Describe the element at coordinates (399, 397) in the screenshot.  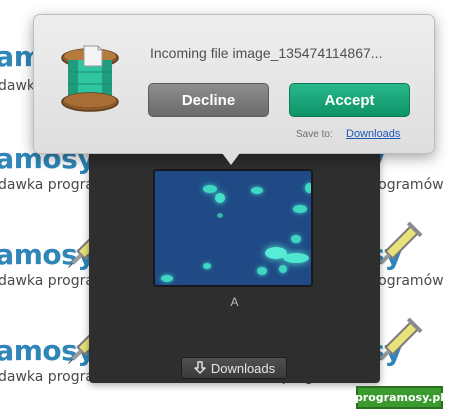
I see `site-badge: programosy.pl` at that location.